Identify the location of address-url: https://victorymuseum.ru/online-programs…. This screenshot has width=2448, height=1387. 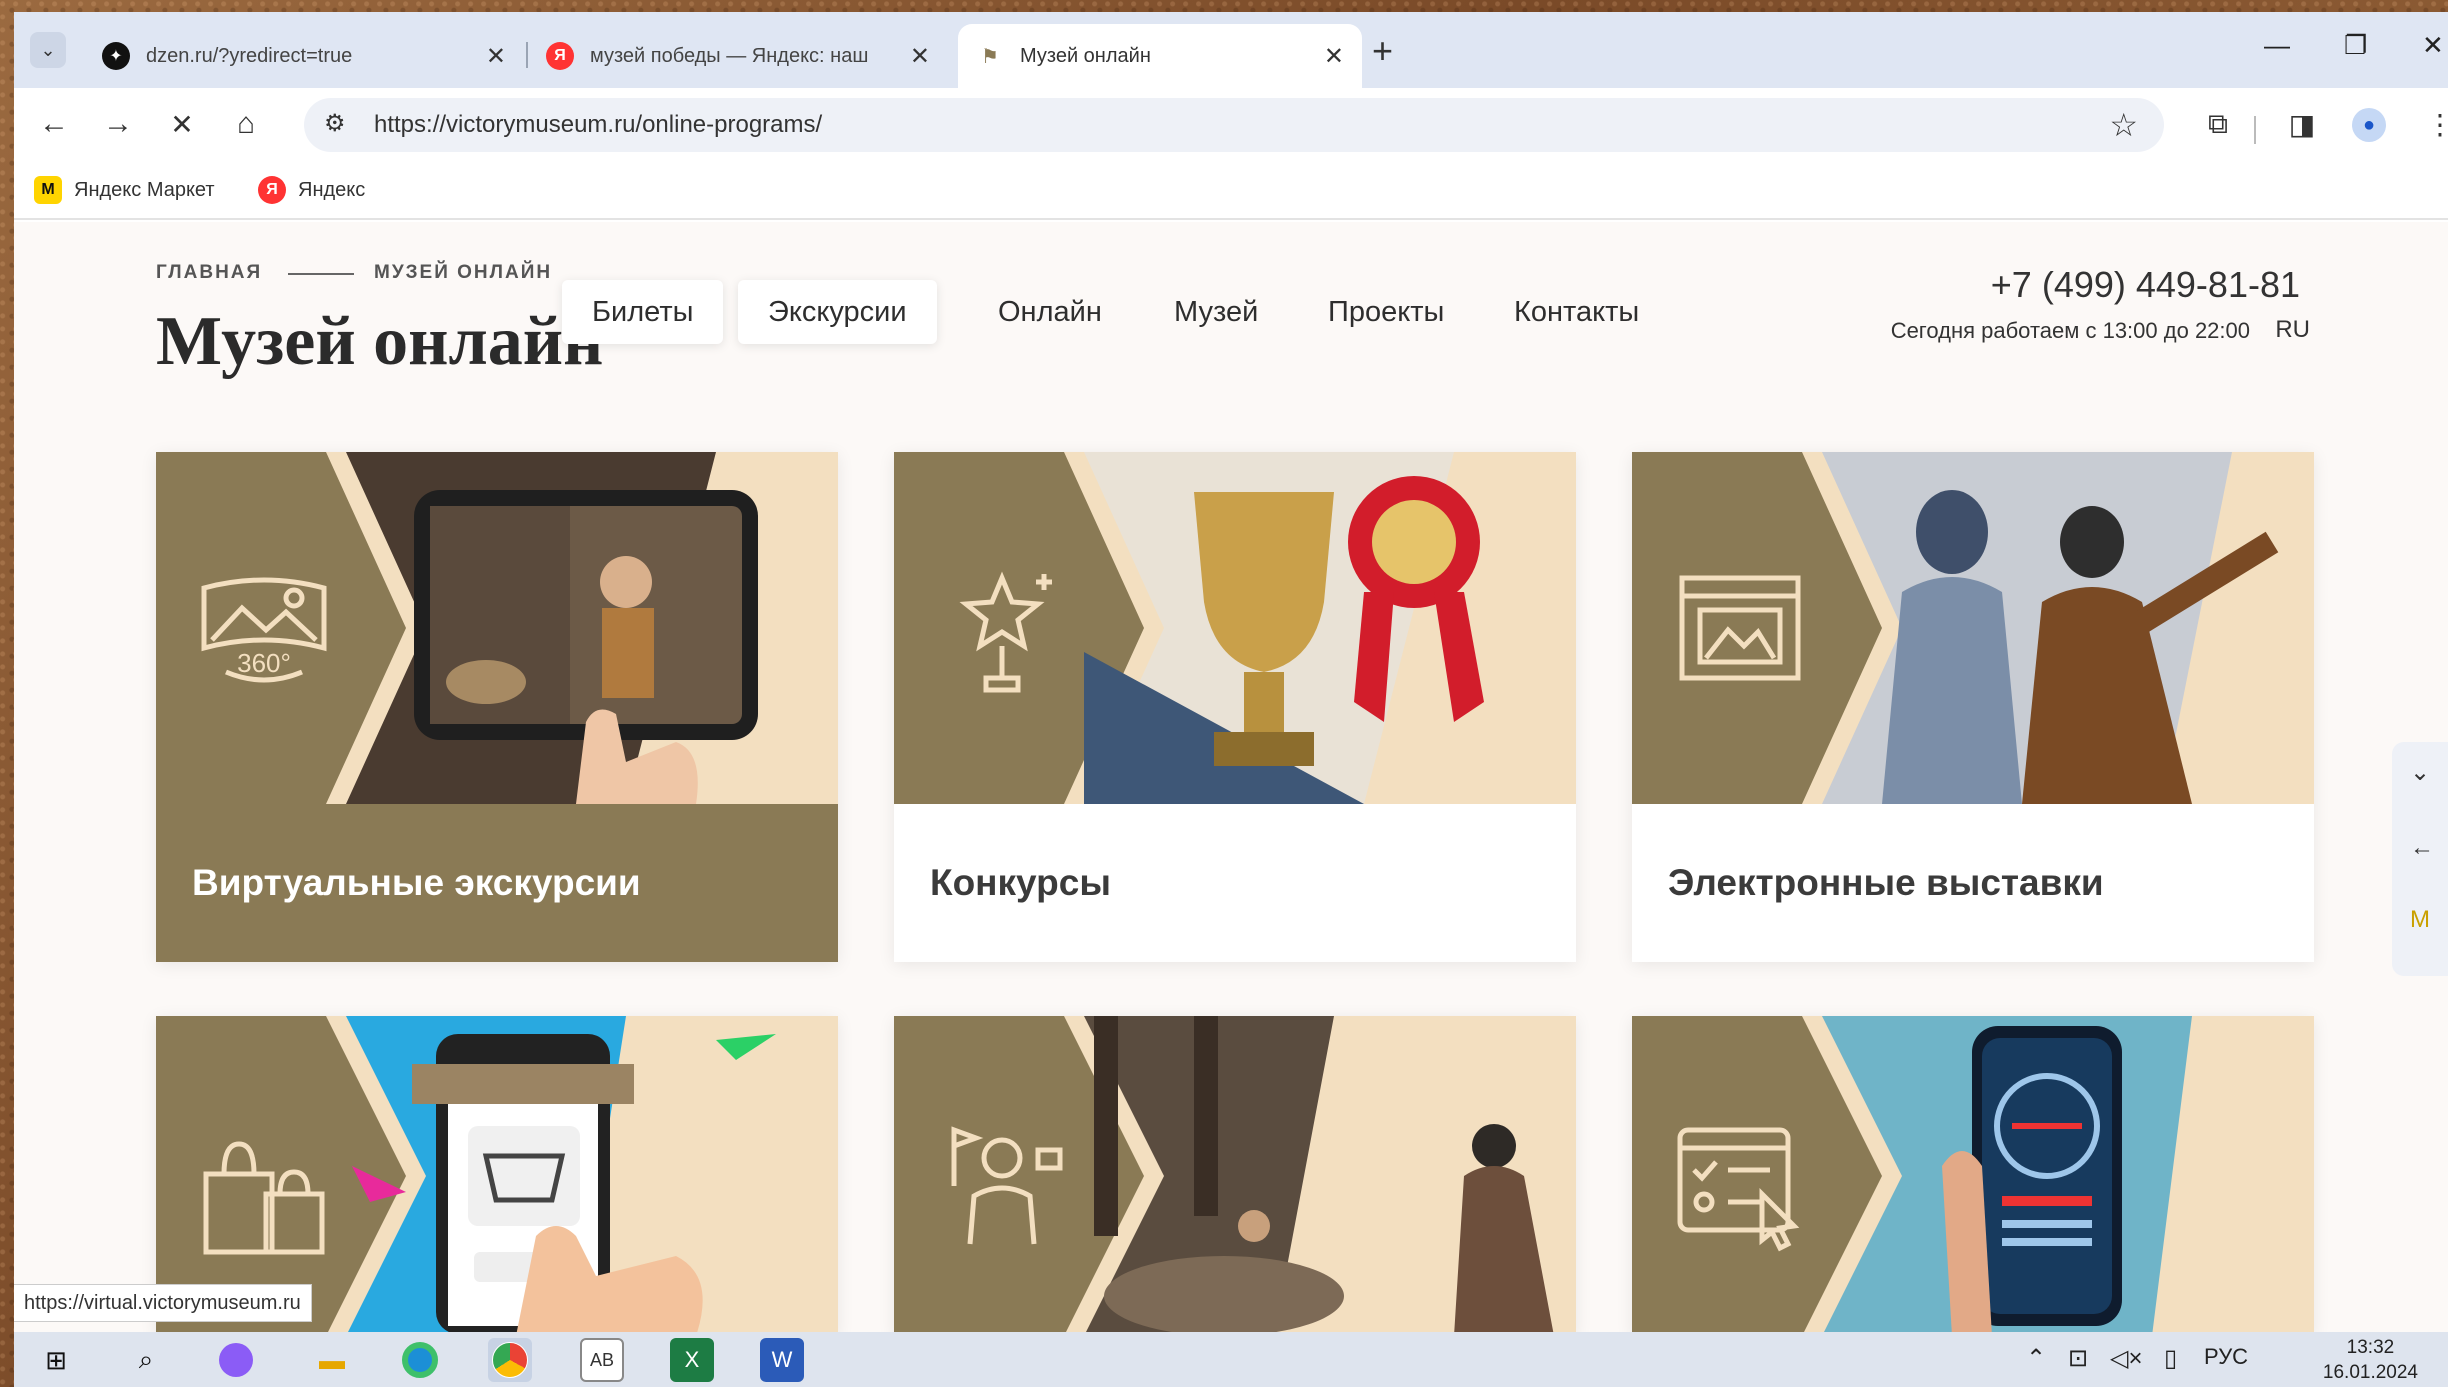
(598, 125).